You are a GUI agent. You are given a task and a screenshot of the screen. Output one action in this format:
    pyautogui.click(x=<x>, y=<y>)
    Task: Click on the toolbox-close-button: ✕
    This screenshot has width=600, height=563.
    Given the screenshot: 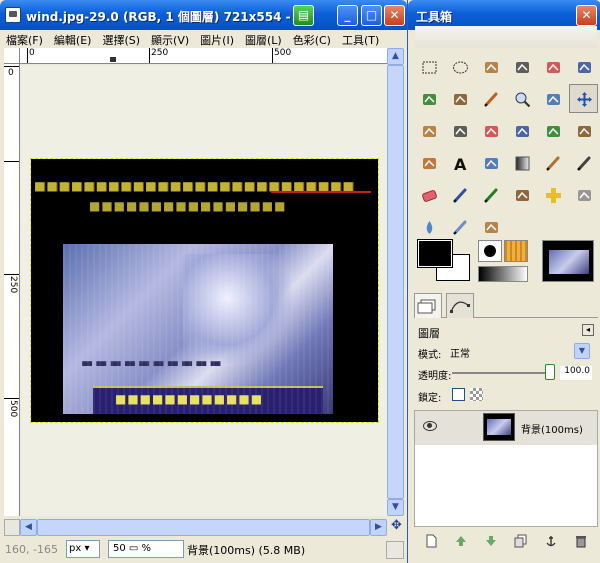 What is the action you would take?
    pyautogui.click(x=586, y=15)
    